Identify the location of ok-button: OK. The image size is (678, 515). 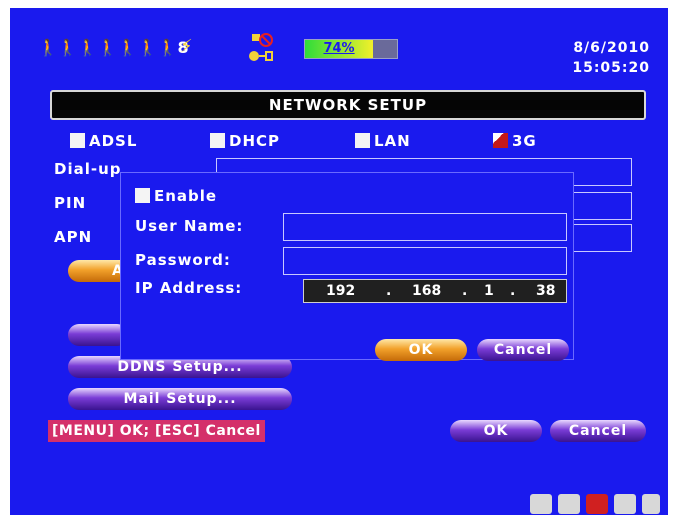
(496, 431).